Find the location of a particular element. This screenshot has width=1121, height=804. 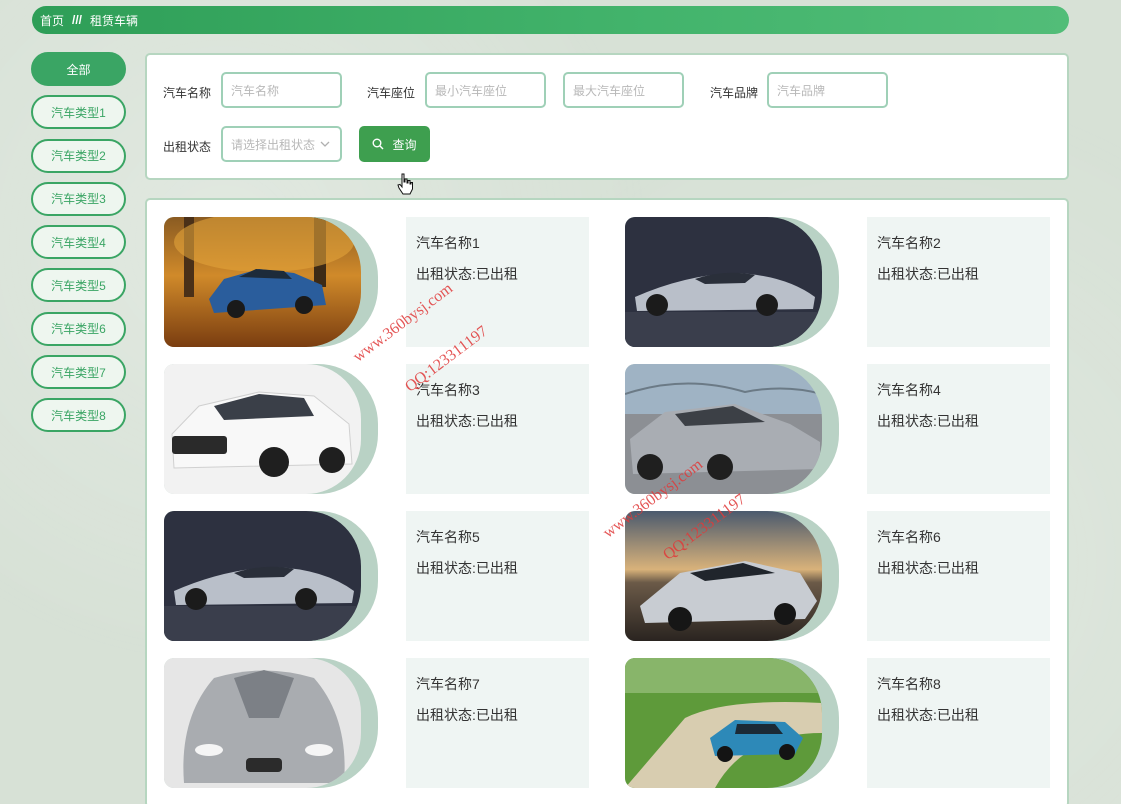

search-icon is located at coordinates (378, 144).